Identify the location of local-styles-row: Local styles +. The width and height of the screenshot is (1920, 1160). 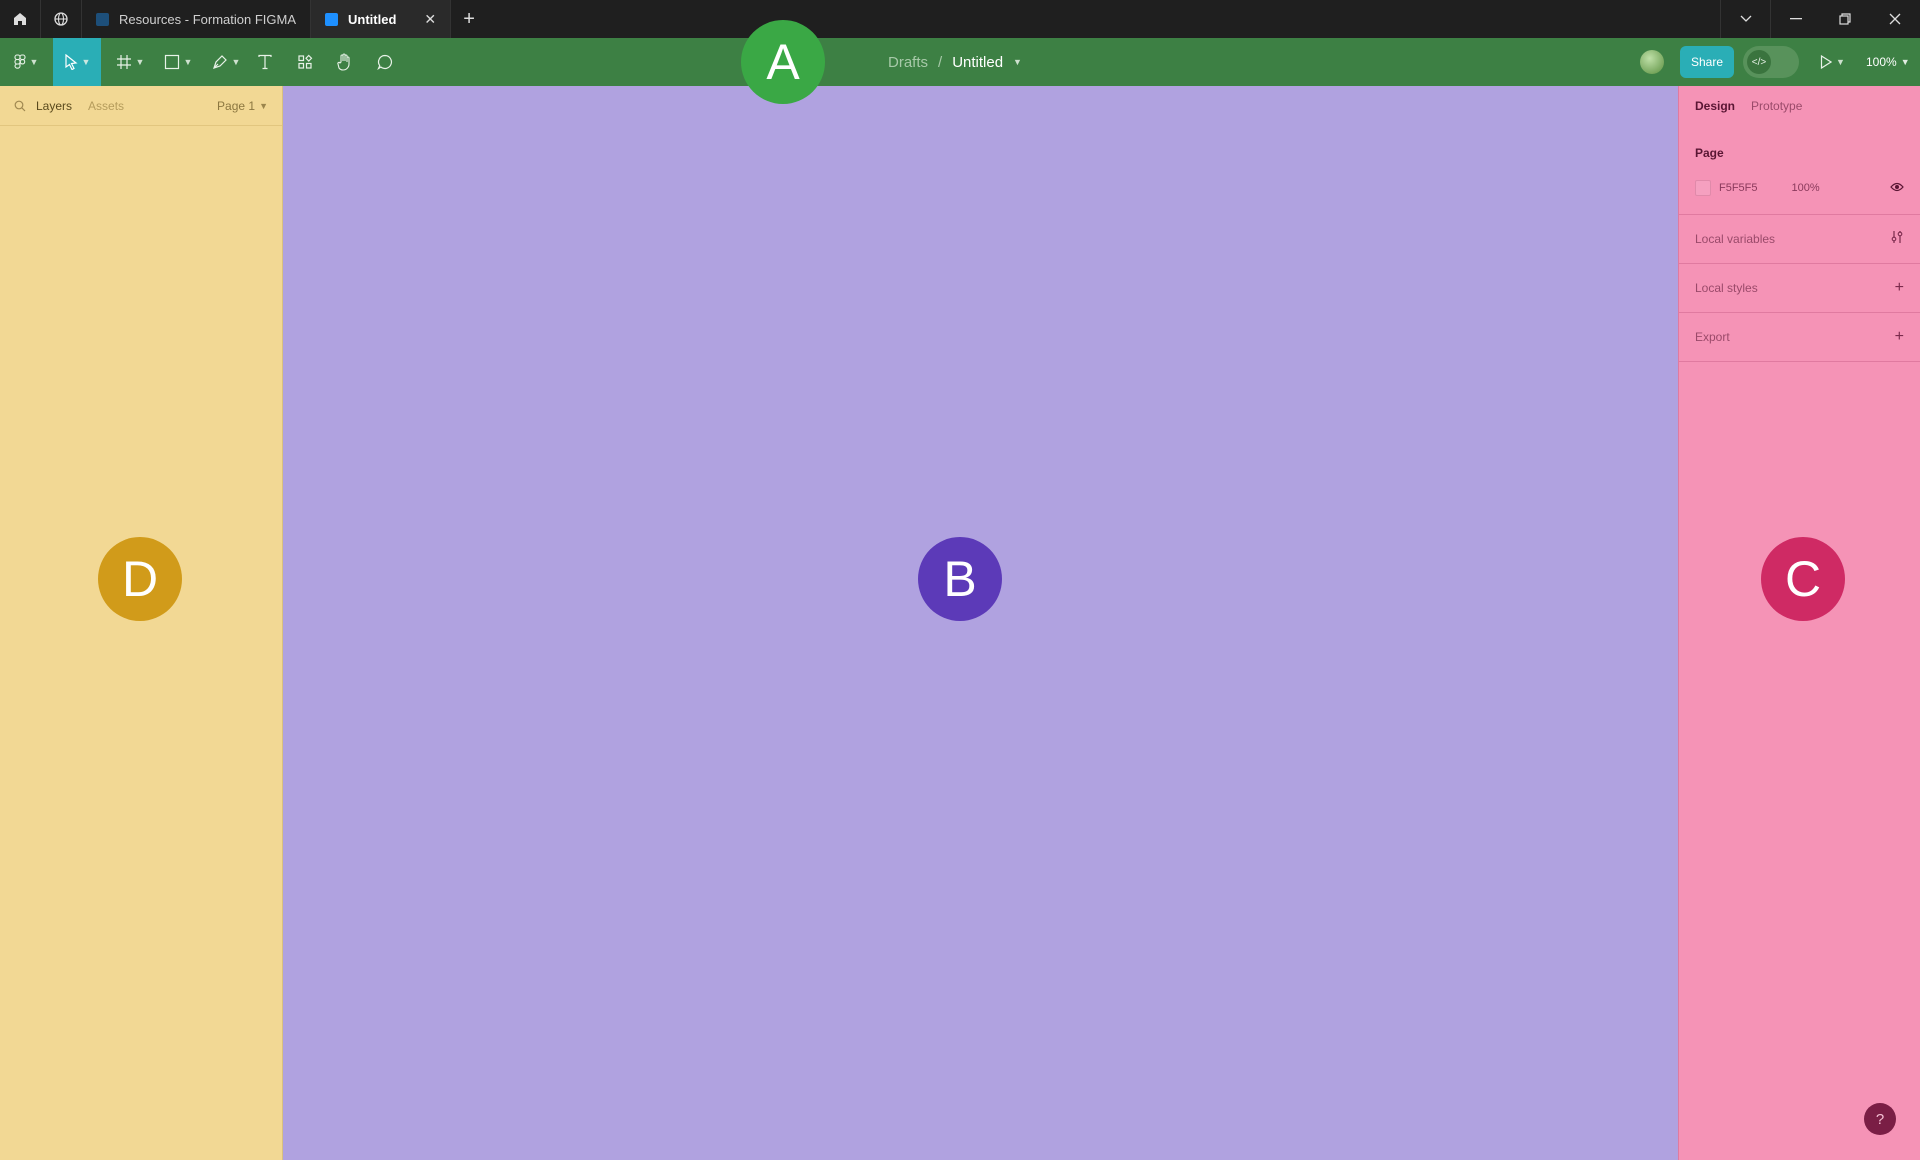
(1799, 288).